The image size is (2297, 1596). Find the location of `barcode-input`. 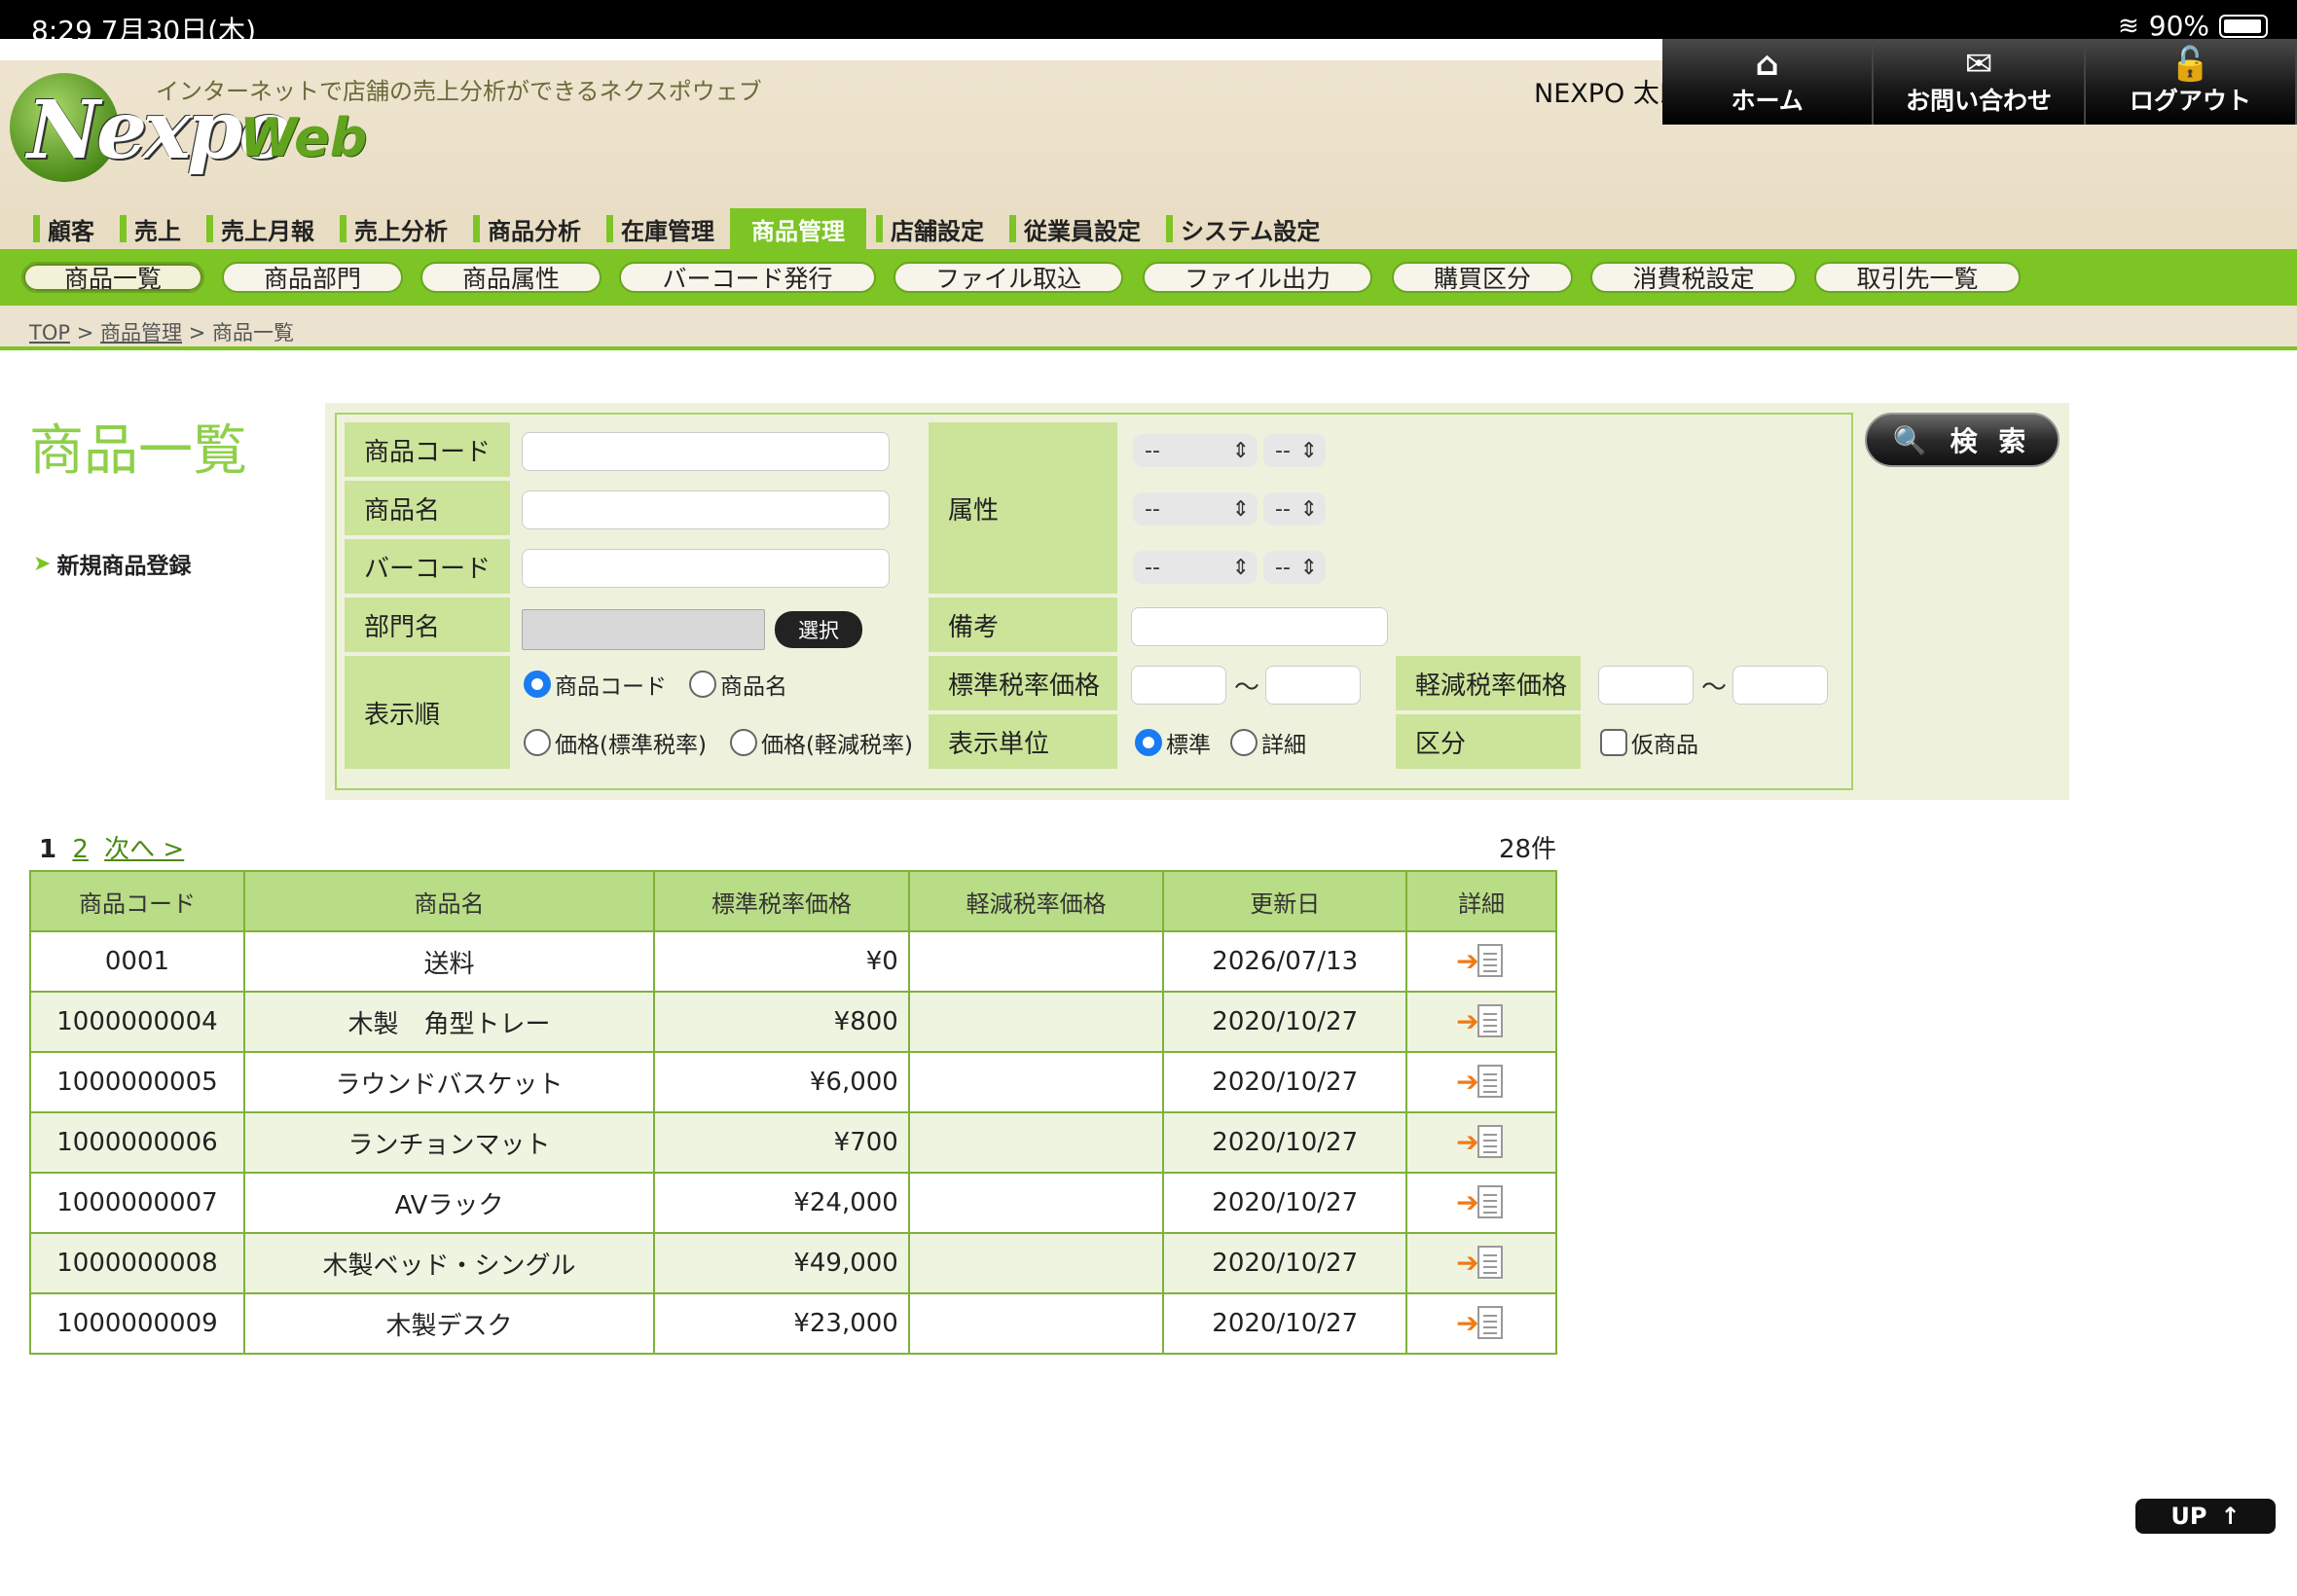

barcode-input is located at coordinates (706, 568).